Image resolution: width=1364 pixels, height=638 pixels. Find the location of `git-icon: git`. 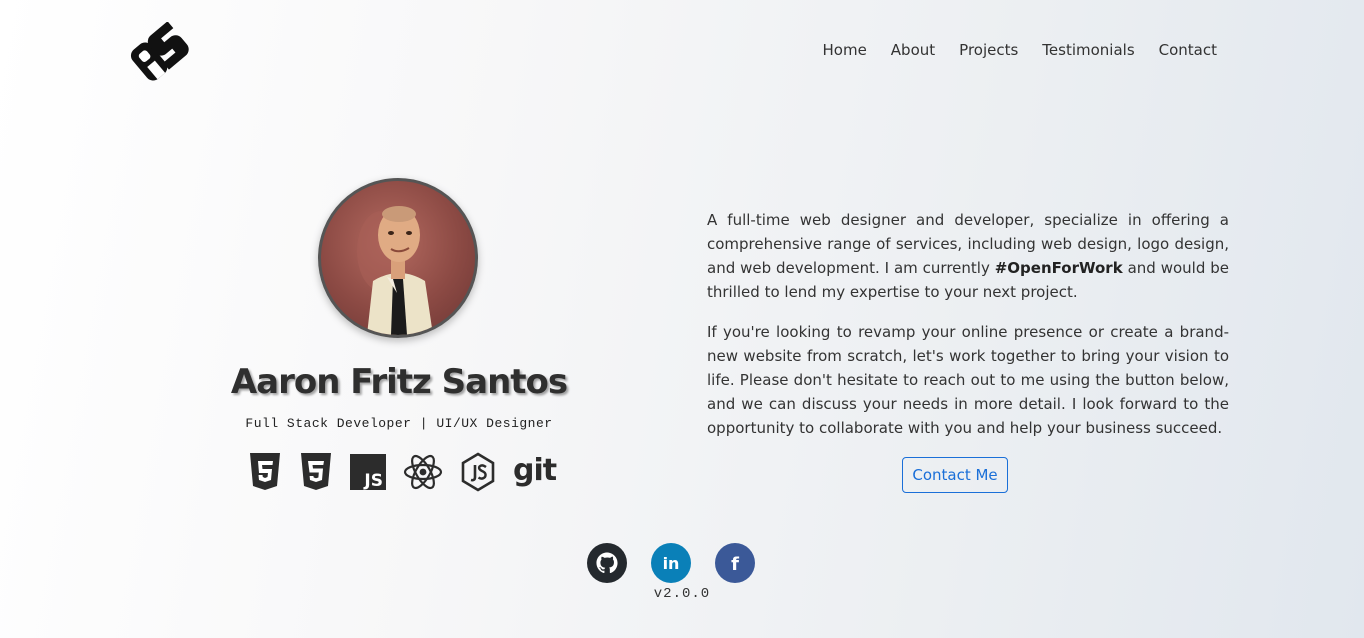

git-icon: git is located at coordinates (535, 472).